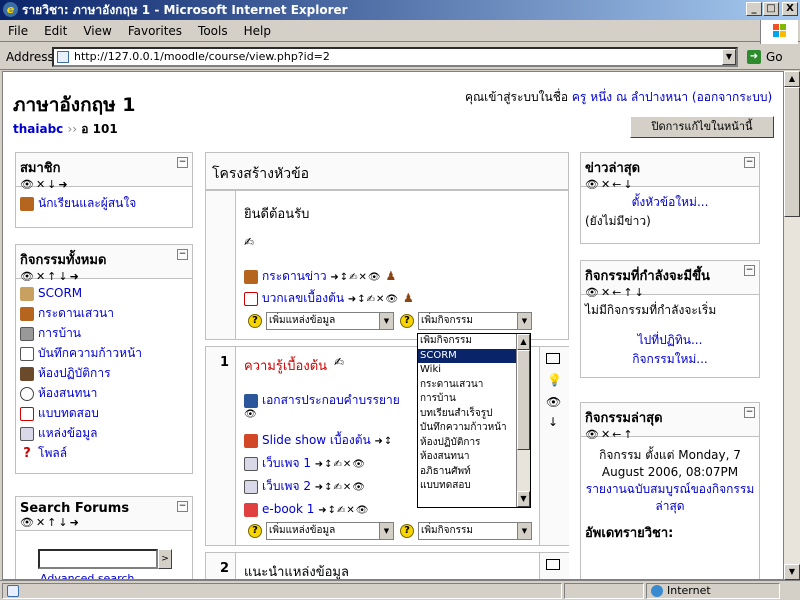 The width and height of the screenshot is (800, 600). I want to click on activity-link: SCORM, so click(60, 293).